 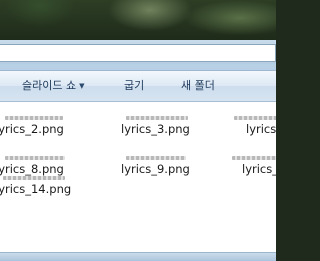 I want to click on command-toolbar: 슬라이드 쇼 ▼ 굽기 새 폴더, so click(x=138, y=86).